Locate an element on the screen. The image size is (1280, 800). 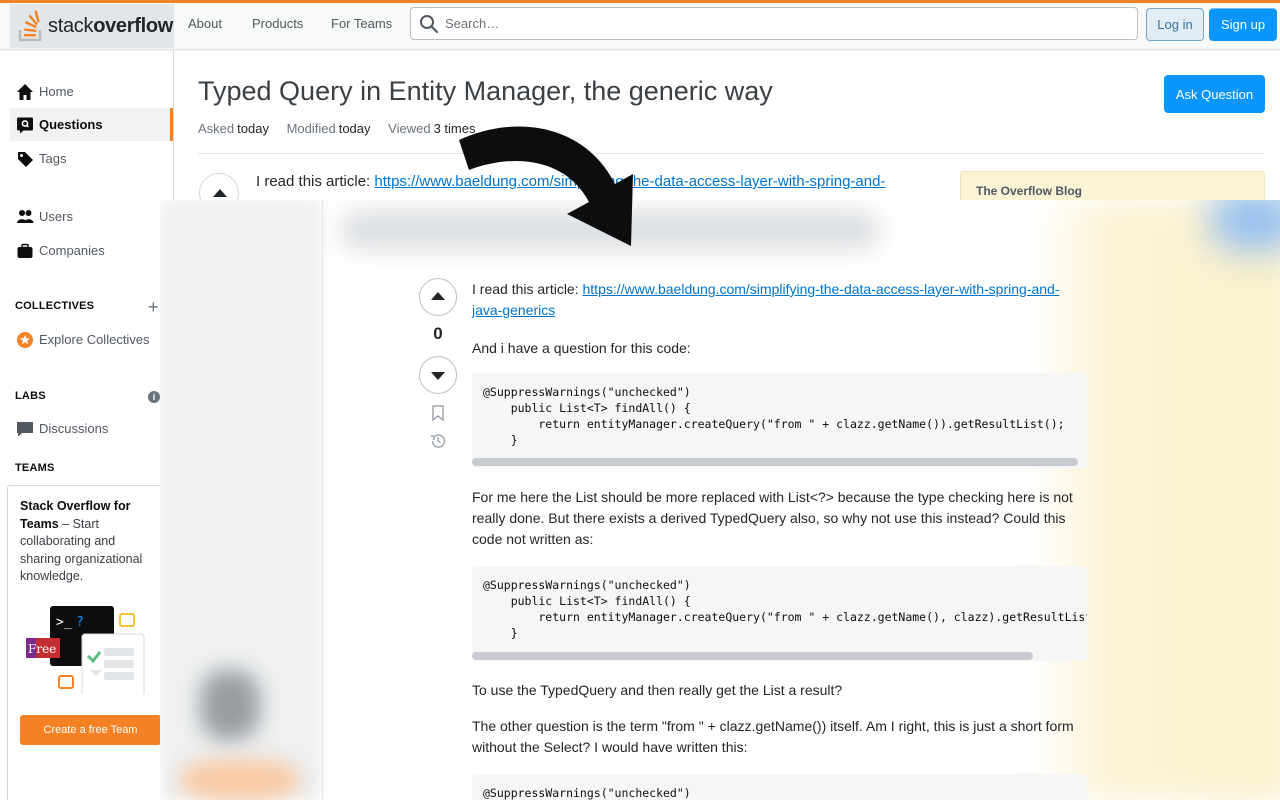
sidebar-item-label: Tags is located at coordinates (53, 158).